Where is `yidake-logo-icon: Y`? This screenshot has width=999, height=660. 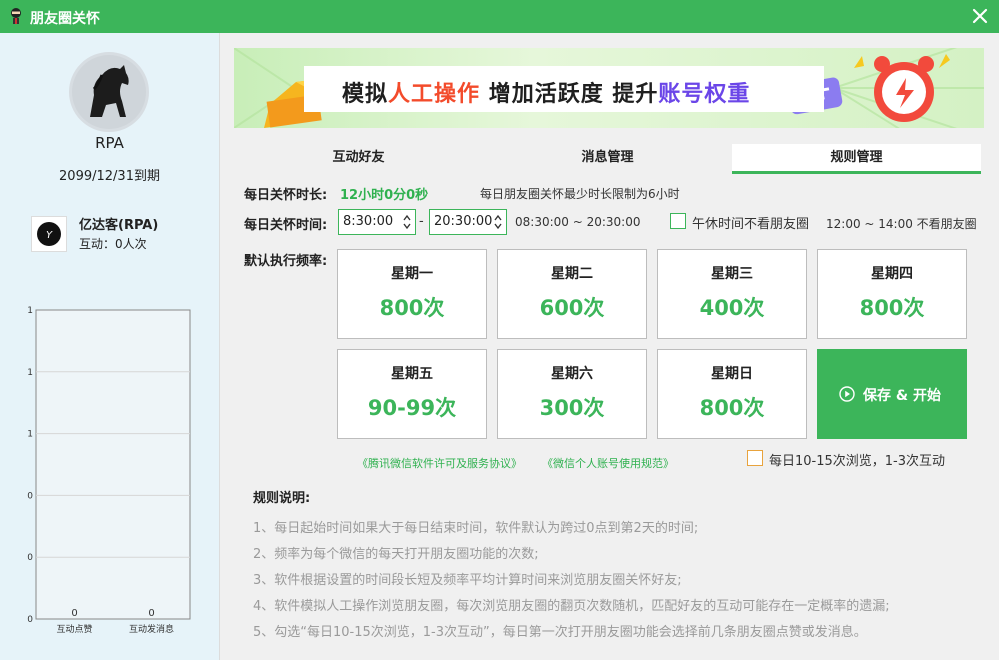
yidake-logo-icon: Y is located at coordinates (49, 234).